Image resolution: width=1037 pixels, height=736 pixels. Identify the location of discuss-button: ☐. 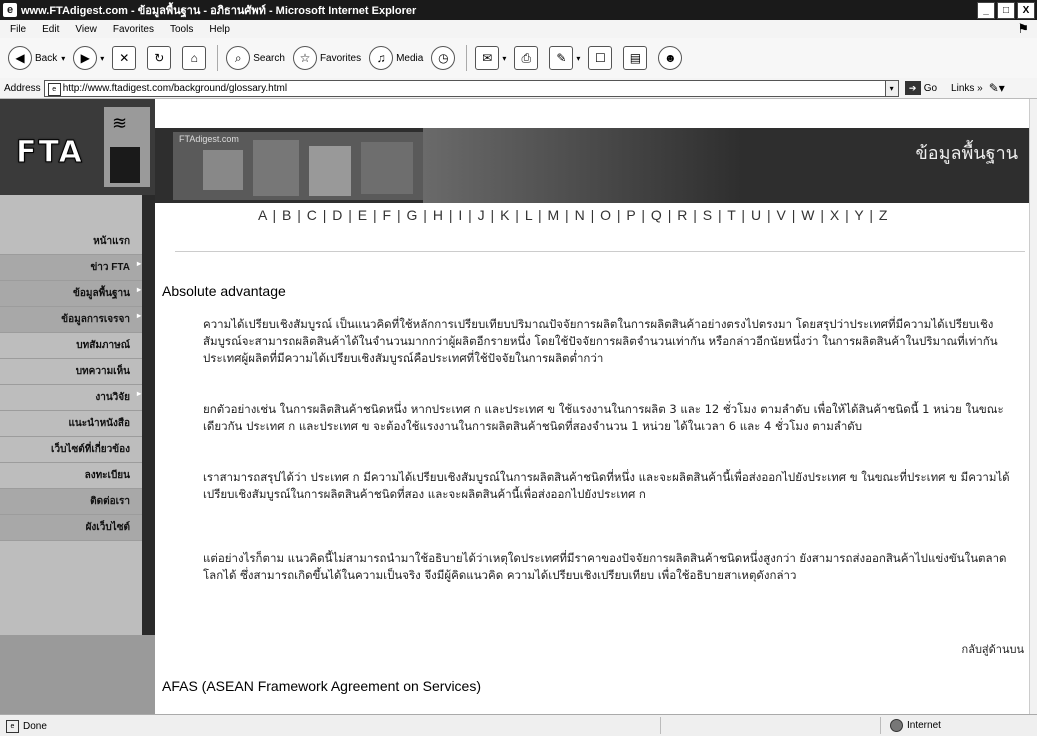
(601, 58).